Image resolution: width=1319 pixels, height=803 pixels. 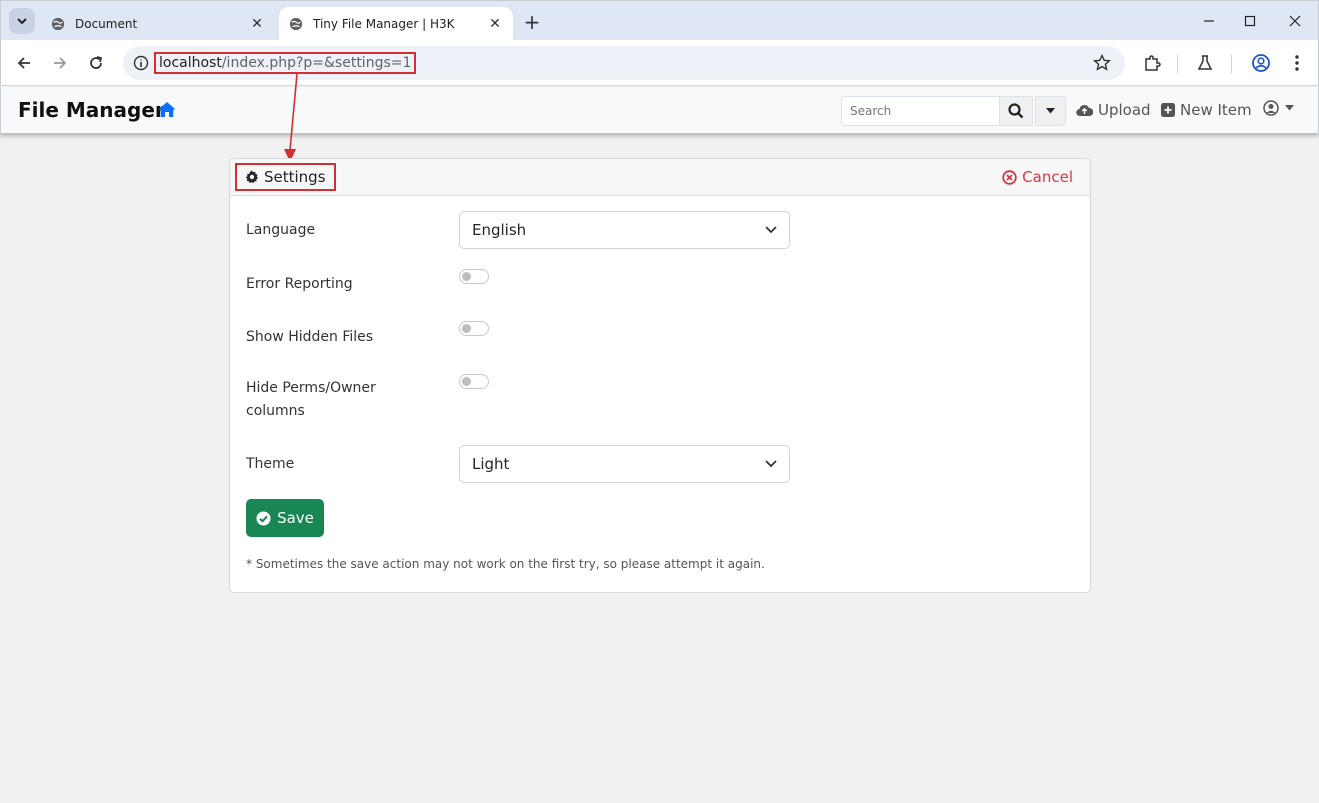 What do you see at coordinates (275, 411) in the screenshot?
I see `hide-perms-label-line2: columns` at bounding box center [275, 411].